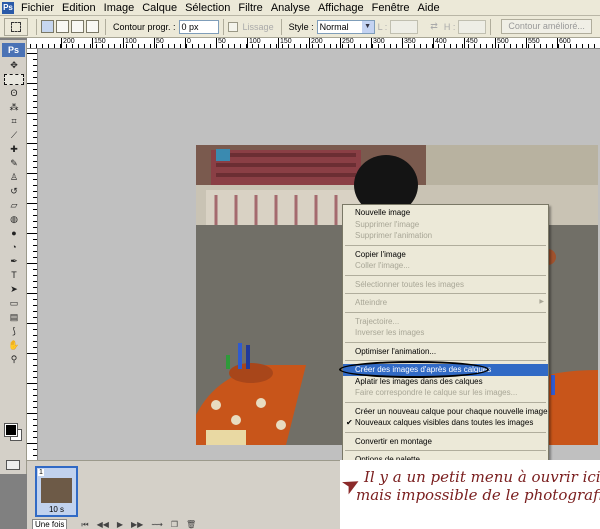  I want to click on notes-icon: ▤, so click(14, 317).